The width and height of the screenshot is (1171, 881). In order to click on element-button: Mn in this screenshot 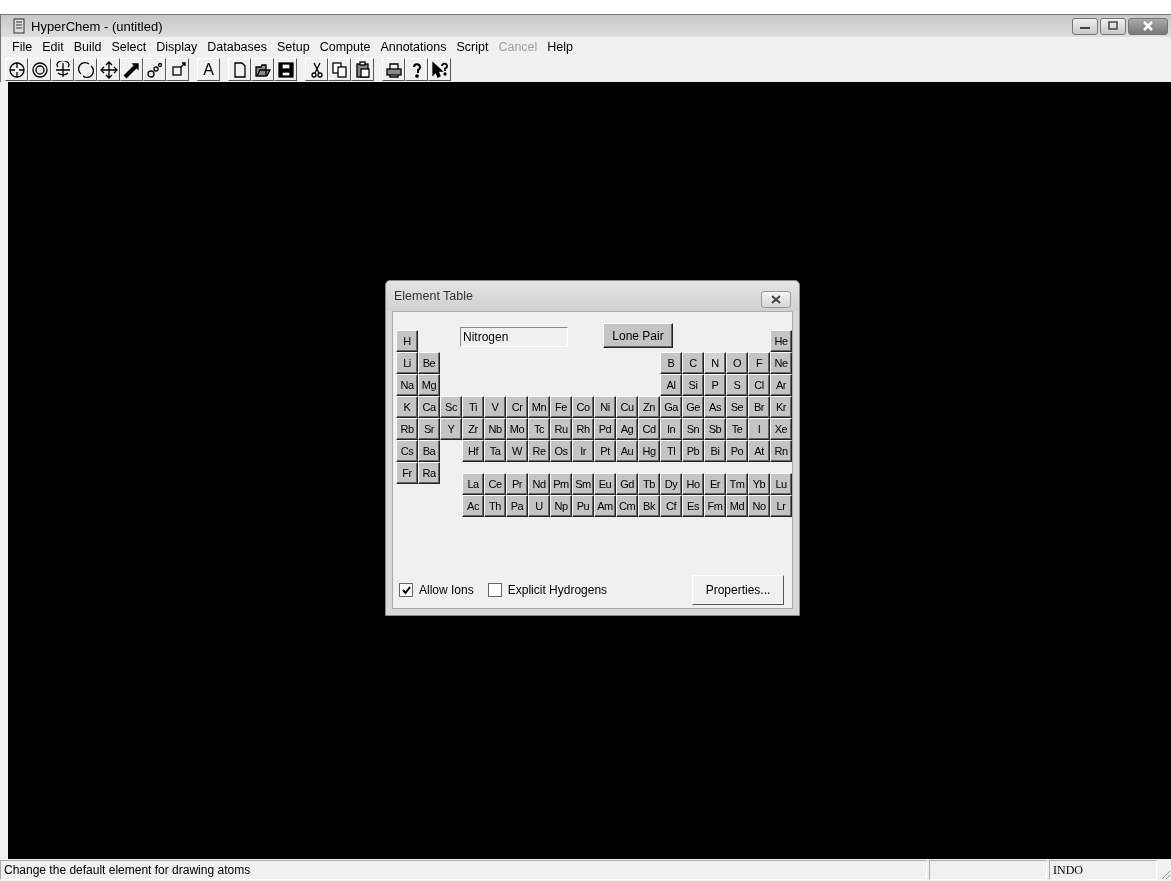, I will do `click(539, 407)`.